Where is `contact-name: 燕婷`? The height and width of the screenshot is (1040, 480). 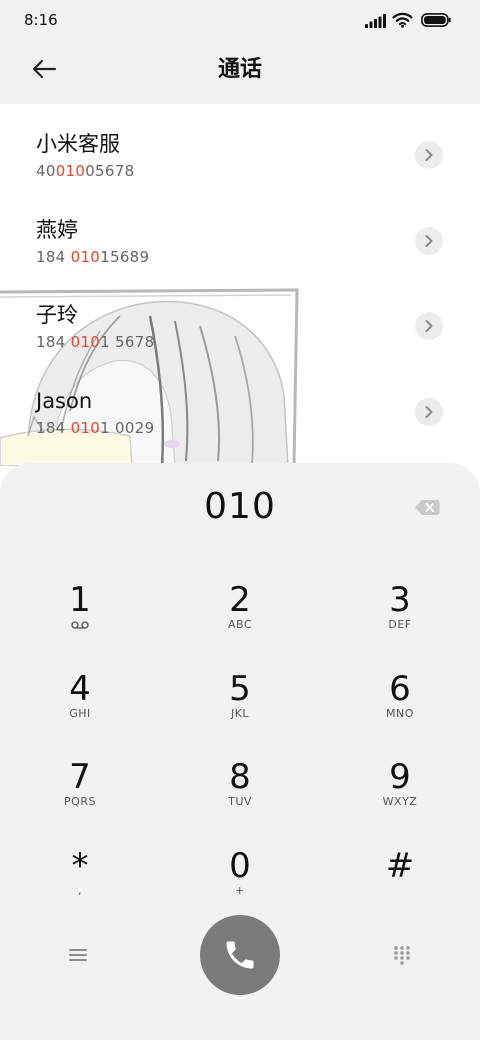
contact-name: 燕婷 is located at coordinates (57, 229).